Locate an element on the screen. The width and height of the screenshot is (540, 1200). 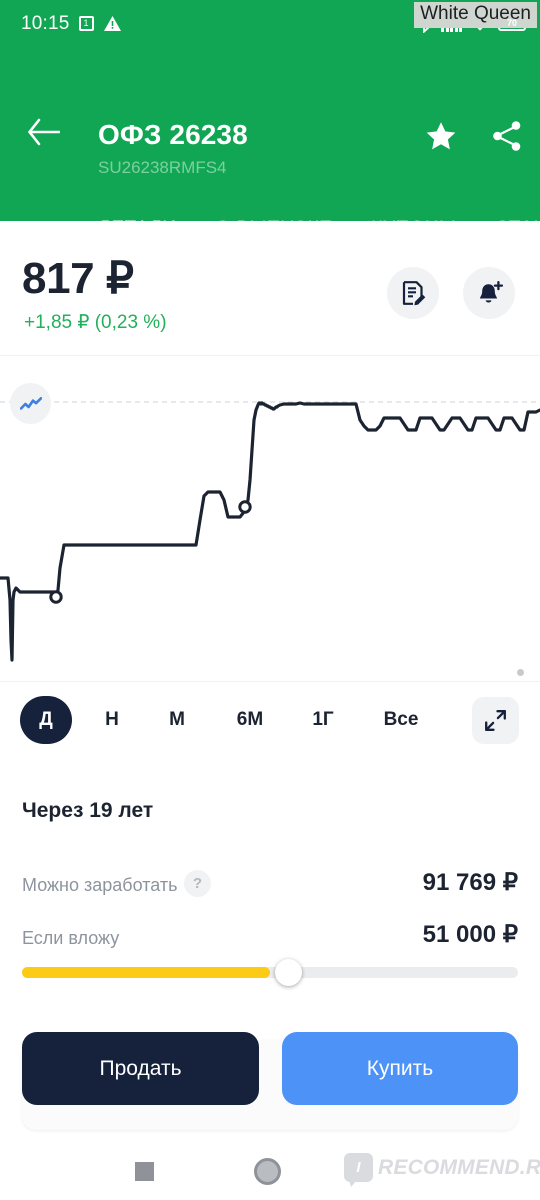
android-nav-bar: I RECOMMEND.RU is located at coordinates (270, 1170).